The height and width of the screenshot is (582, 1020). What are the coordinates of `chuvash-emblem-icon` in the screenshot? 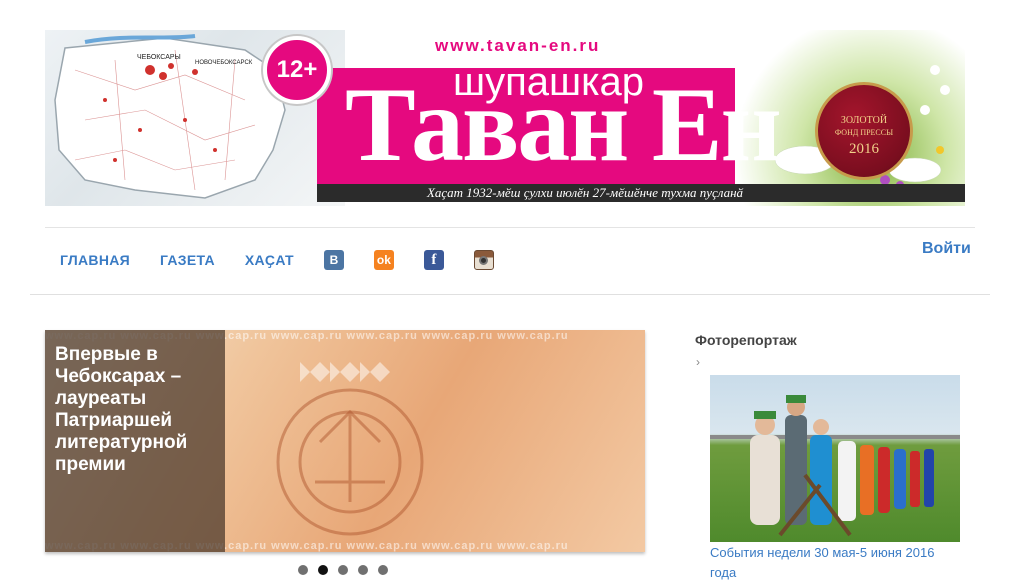 It's located at (350, 449).